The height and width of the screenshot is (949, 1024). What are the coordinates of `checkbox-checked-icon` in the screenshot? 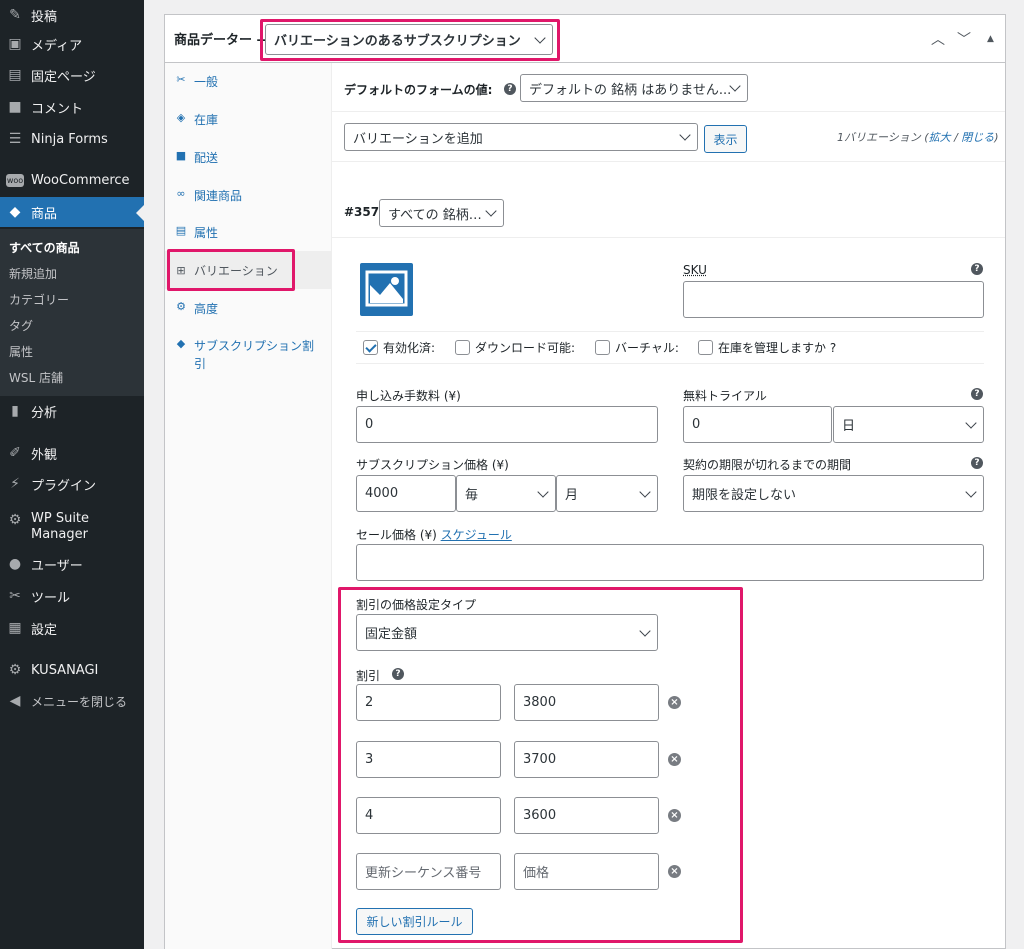 It's located at (370, 347).